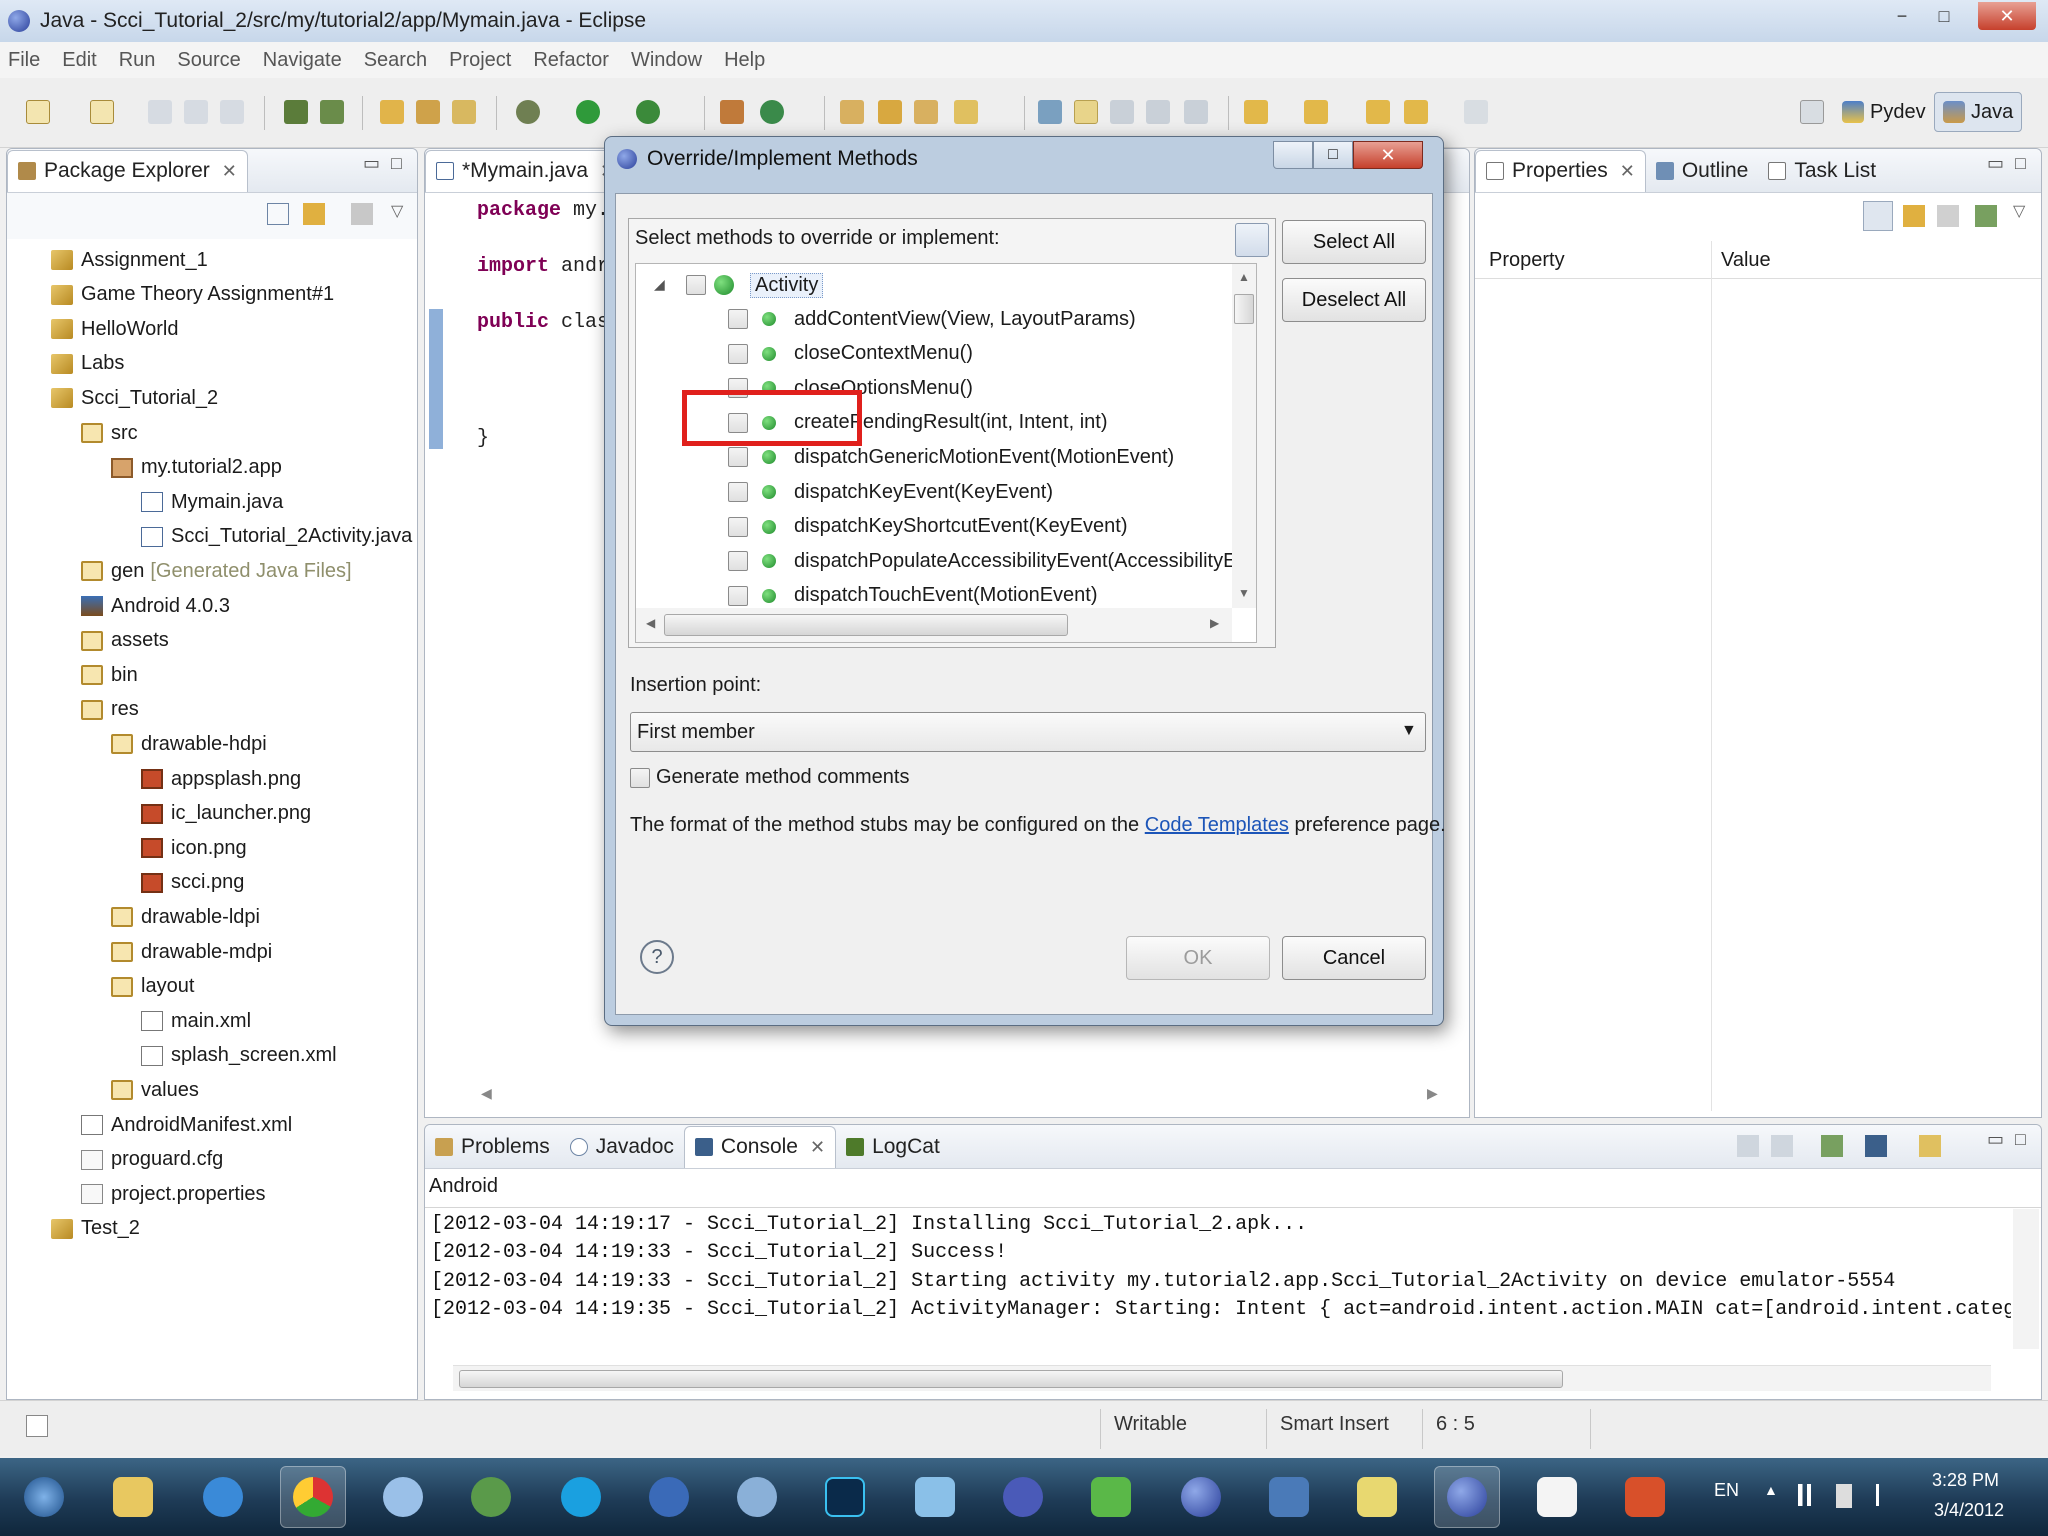 The width and height of the screenshot is (2048, 1536). Describe the element at coordinates (403, 1497) in the screenshot. I see `taskbar-safari` at that location.